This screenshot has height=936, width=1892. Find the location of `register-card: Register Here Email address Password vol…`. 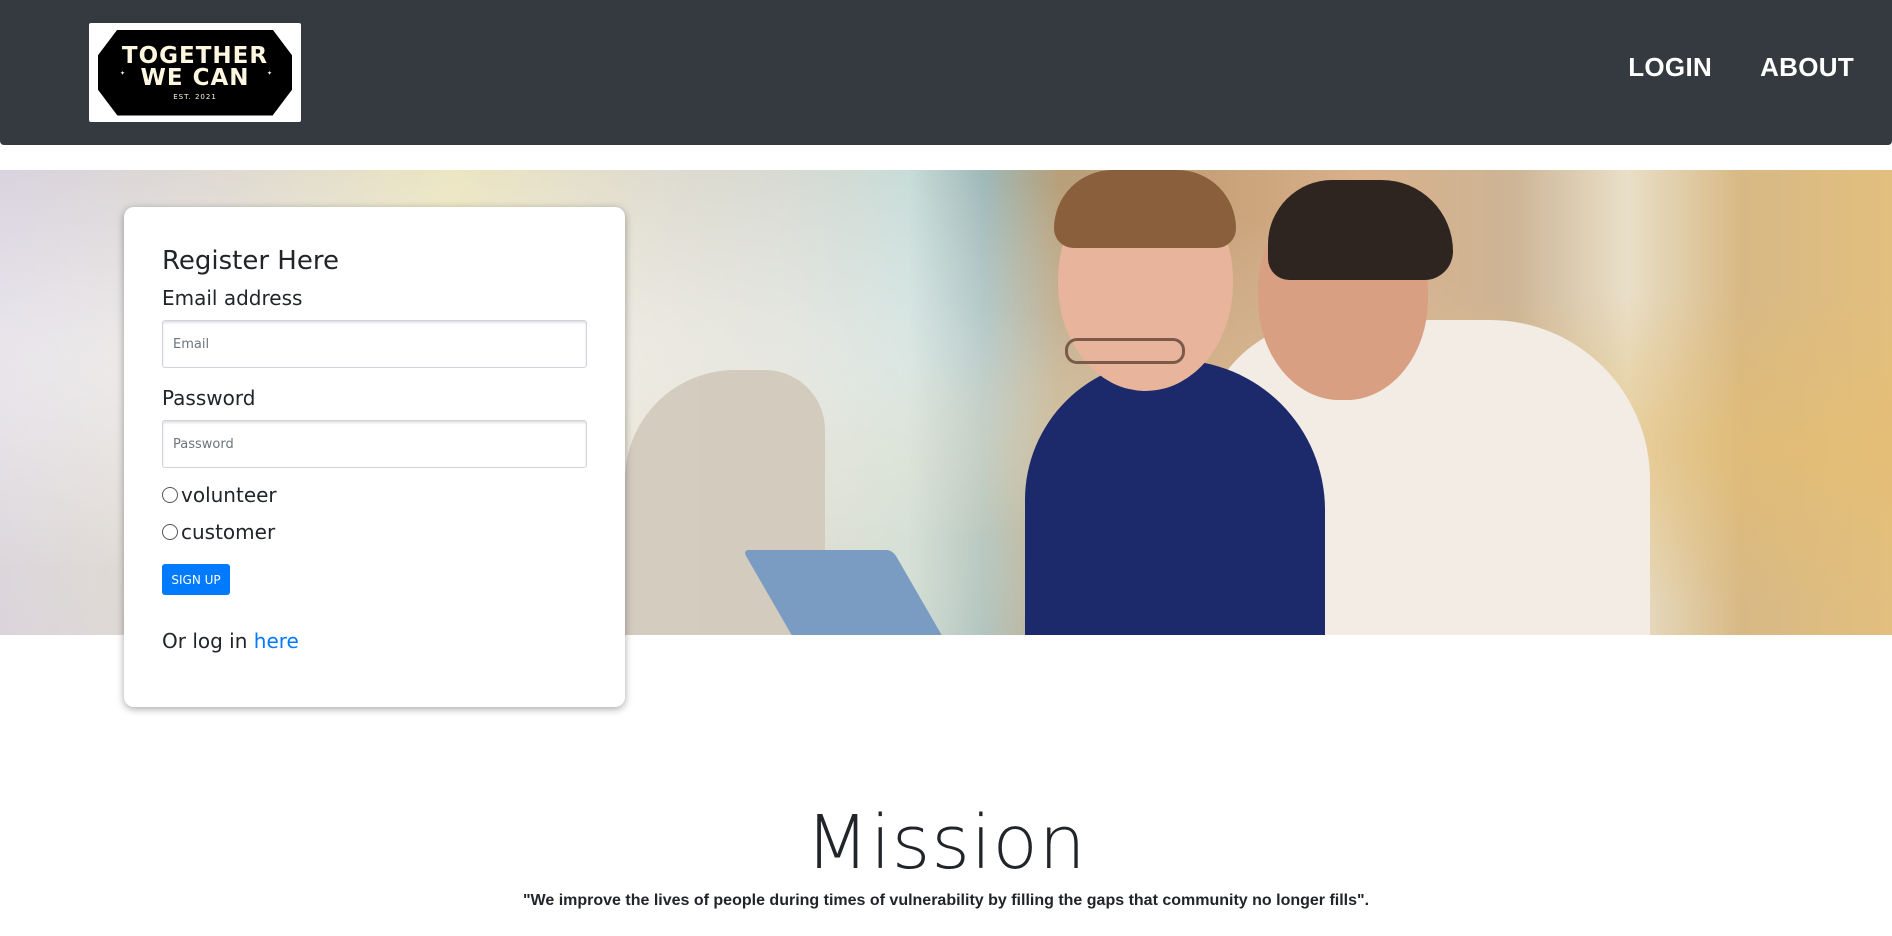

register-card: Register Here Email address Password vol… is located at coordinates (374, 457).